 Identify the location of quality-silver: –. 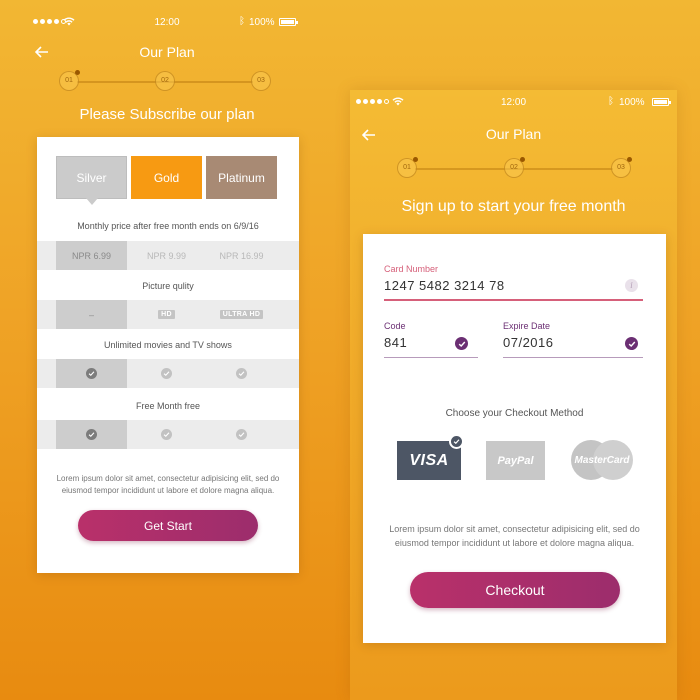
(91, 314).